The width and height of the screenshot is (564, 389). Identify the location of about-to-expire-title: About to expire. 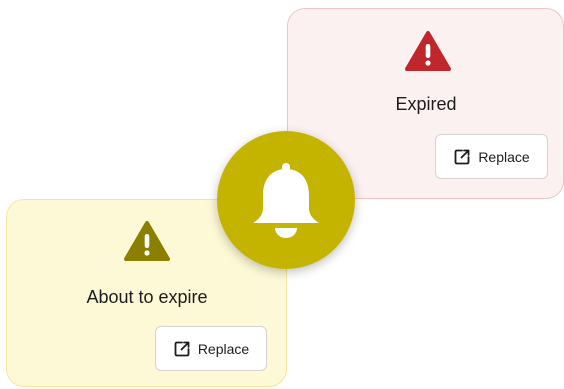
(147, 297).